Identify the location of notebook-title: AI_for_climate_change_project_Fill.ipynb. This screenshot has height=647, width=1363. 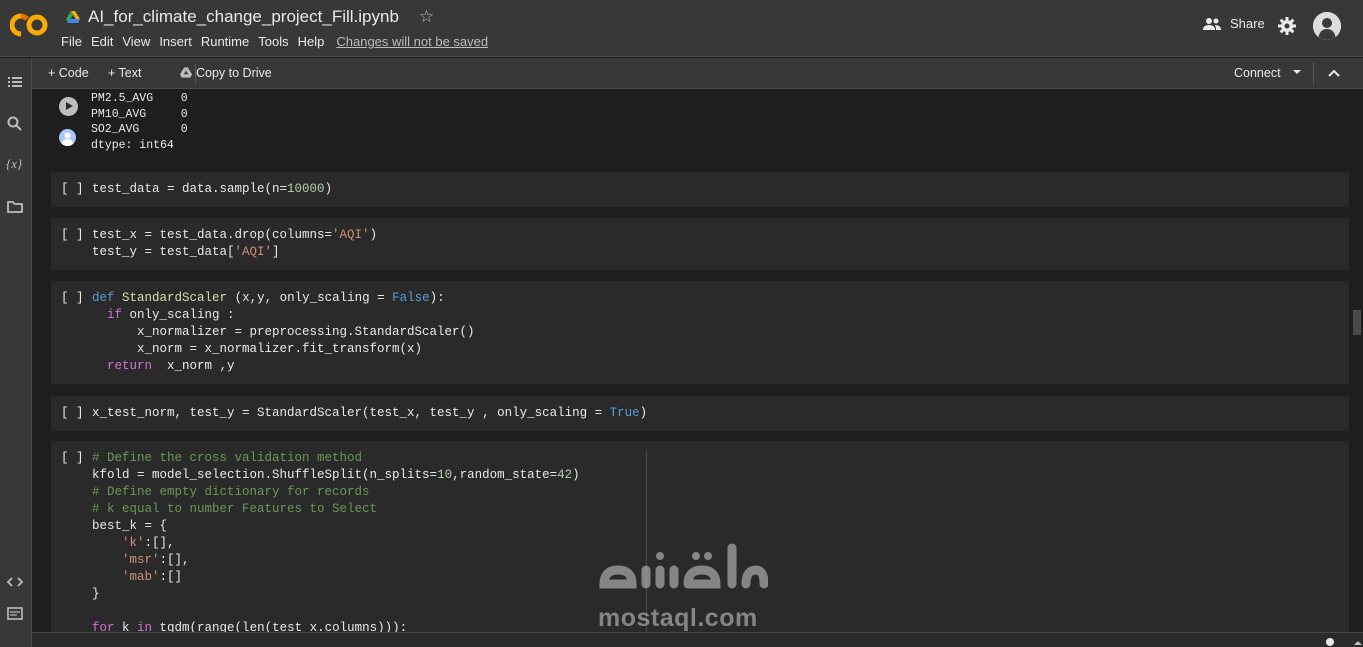
(243, 17).